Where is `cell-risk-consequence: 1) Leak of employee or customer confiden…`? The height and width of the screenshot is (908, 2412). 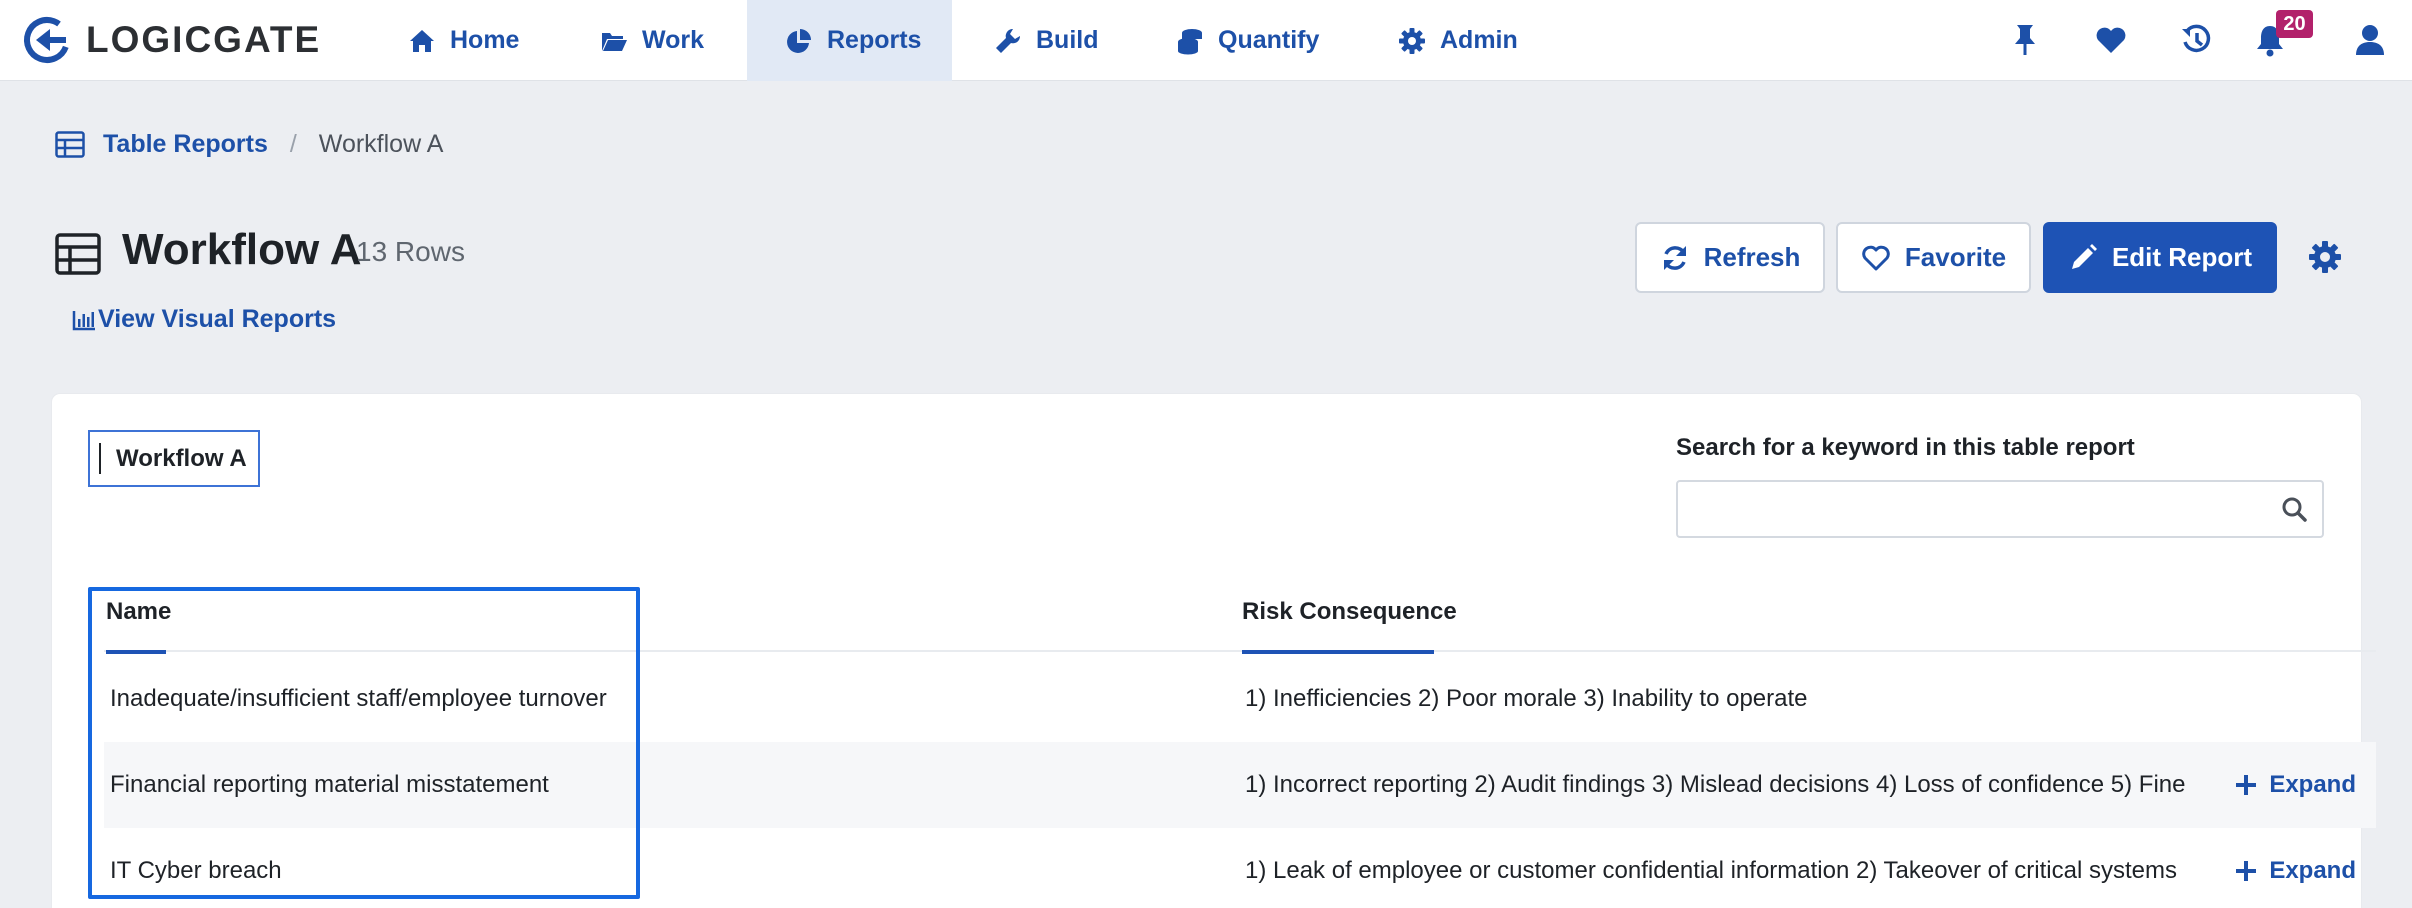 cell-risk-consequence: 1) Leak of employee or customer confiden… is located at coordinates (1715, 870).